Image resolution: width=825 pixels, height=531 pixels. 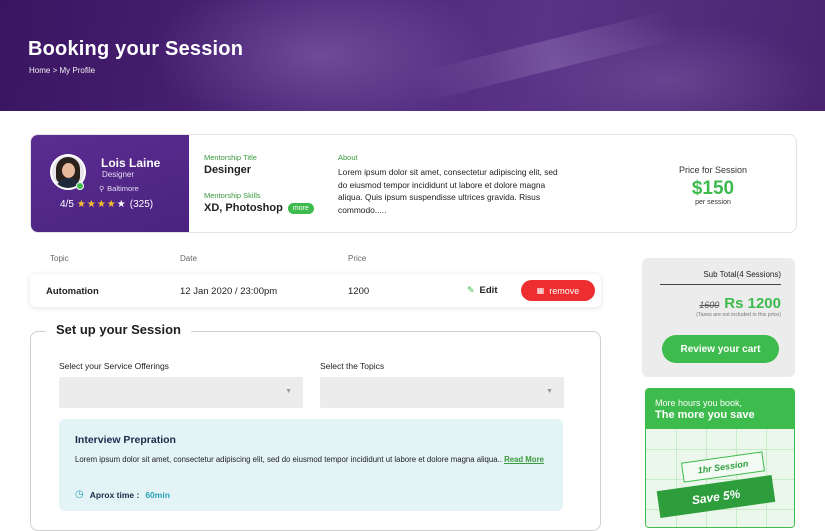 What do you see at coordinates (80, 186) in the screenshot?
I see `online-status-dot` at bounding box center [80, 186].